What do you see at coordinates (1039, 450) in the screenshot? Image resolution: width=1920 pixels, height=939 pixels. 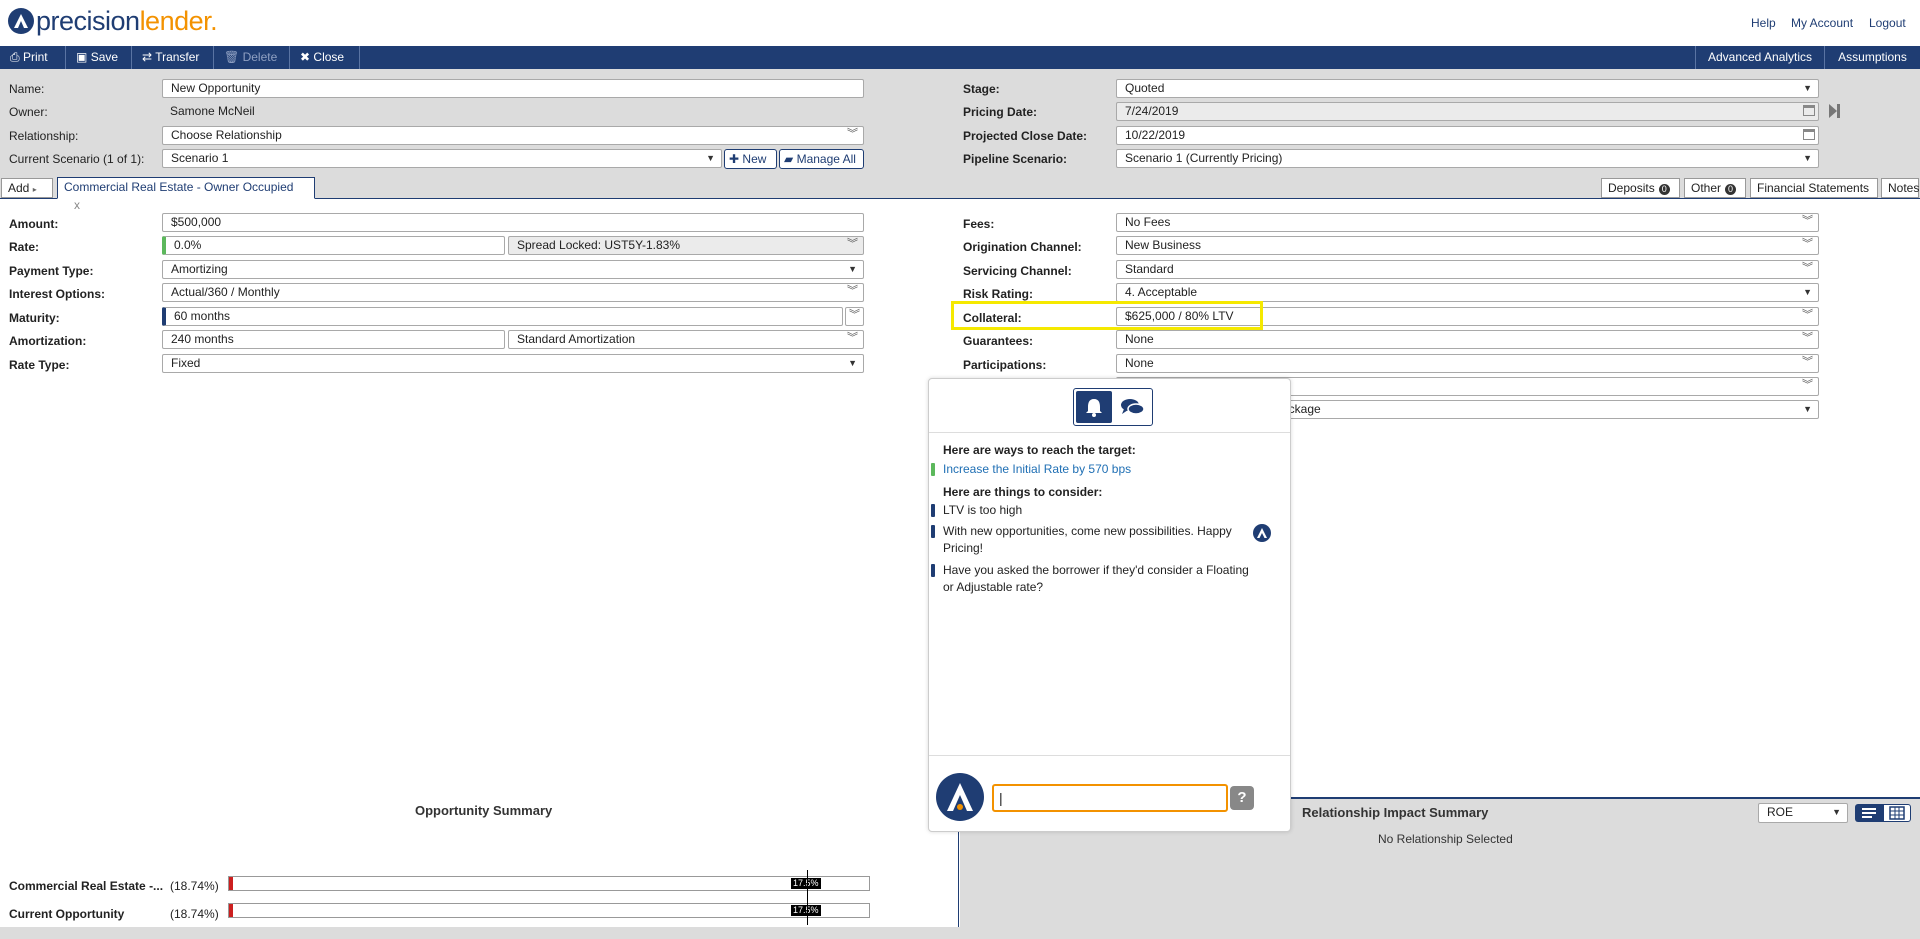 I see `target-heading: Here are ways to reach the target:` at bounding box center [1039, 450].